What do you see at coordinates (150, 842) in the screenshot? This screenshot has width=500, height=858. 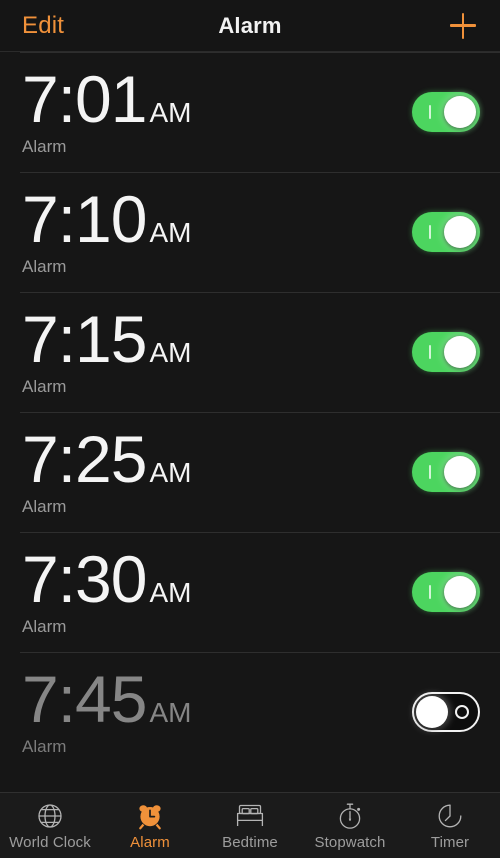 I see `tab-label: Alarm` at bounding box center [150, 842].